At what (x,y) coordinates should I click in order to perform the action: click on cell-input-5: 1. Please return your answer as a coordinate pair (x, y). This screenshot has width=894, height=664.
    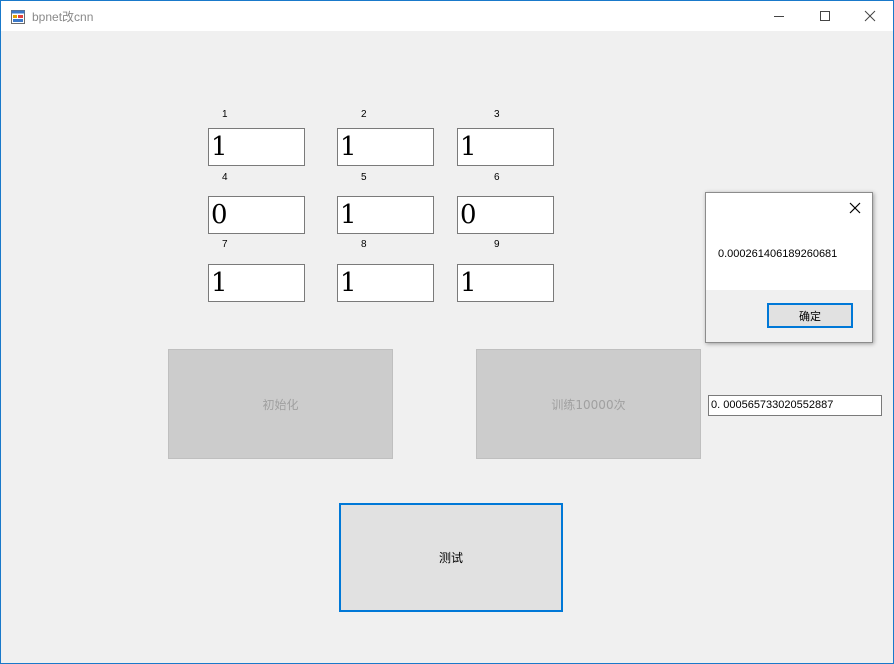
    Looking at the image, I should click on (385, 215).